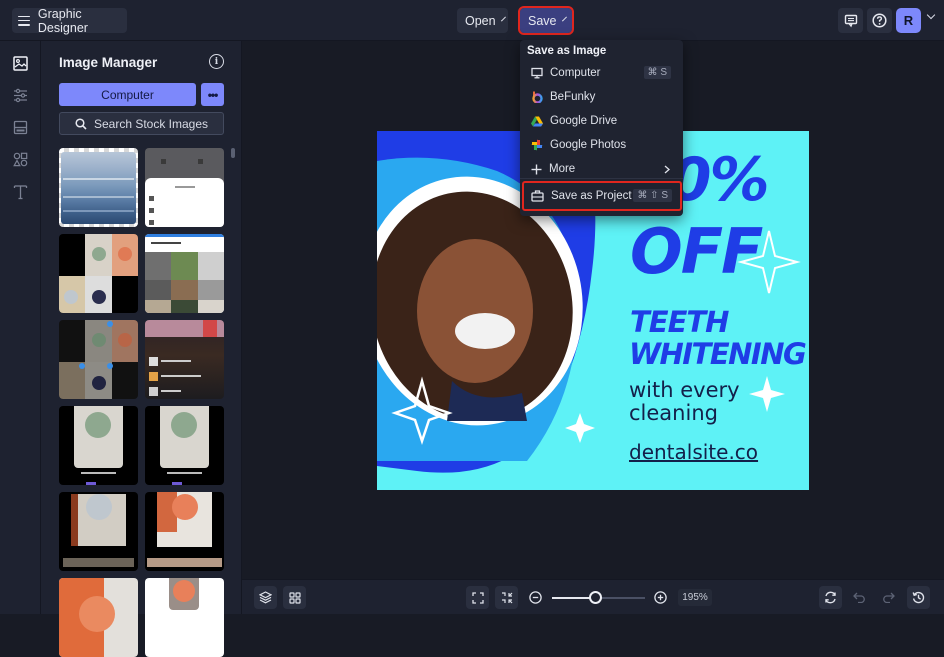 The width and height of the screenshot is (944, 657). Describe the element at coordinates (591, 196) in the screenshot. I see `menu-item-label: Save as Project` at that location.